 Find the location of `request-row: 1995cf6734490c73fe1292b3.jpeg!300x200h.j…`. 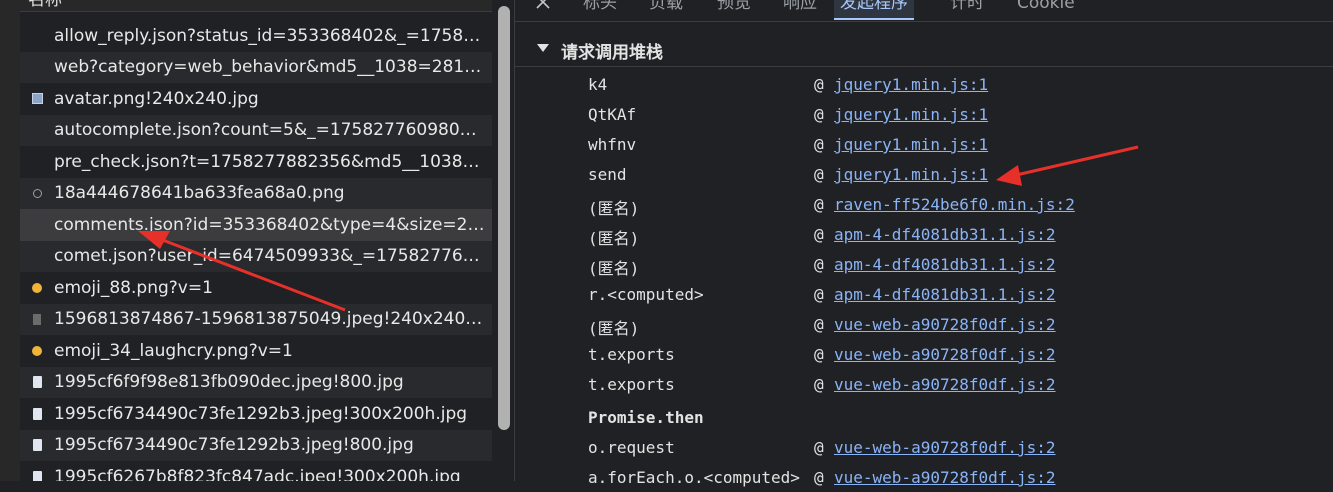

request-row: 1995cf6734490c73fe1292b3.jpeg!300x200h.j… is located at coordinates (256, 414).